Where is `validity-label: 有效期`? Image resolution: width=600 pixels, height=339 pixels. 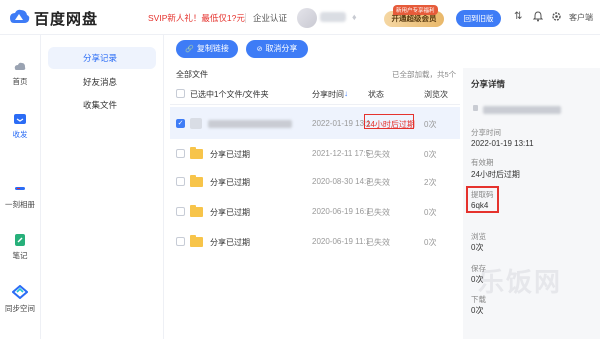
validity-label: 有效期 is located at coordinates (482, 162).